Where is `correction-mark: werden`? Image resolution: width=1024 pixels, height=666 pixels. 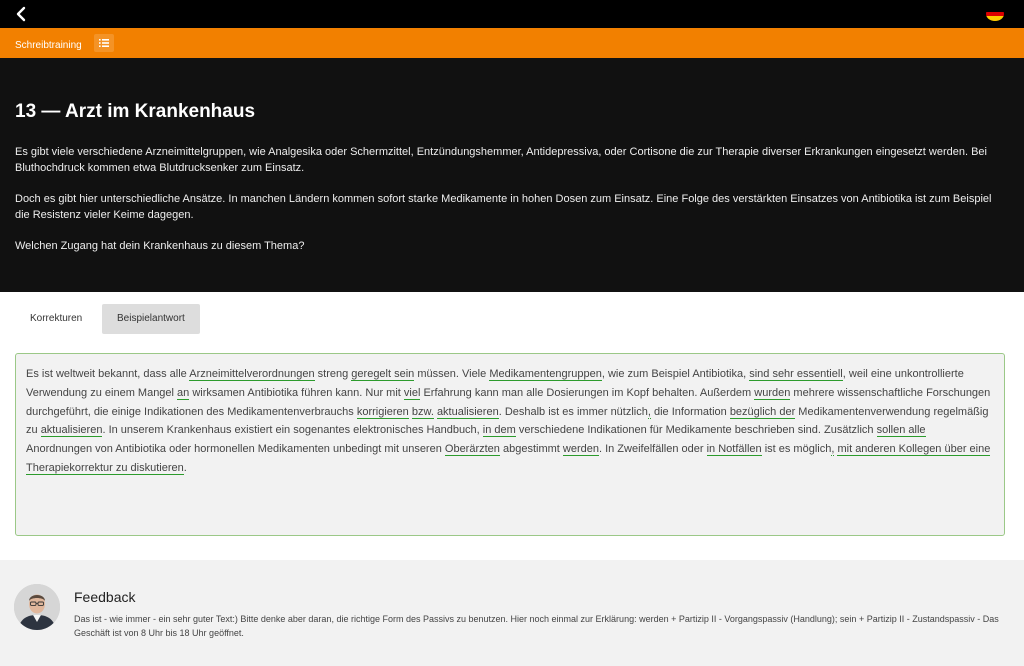 correction-mark: werden is located at coordinates (580, 450).